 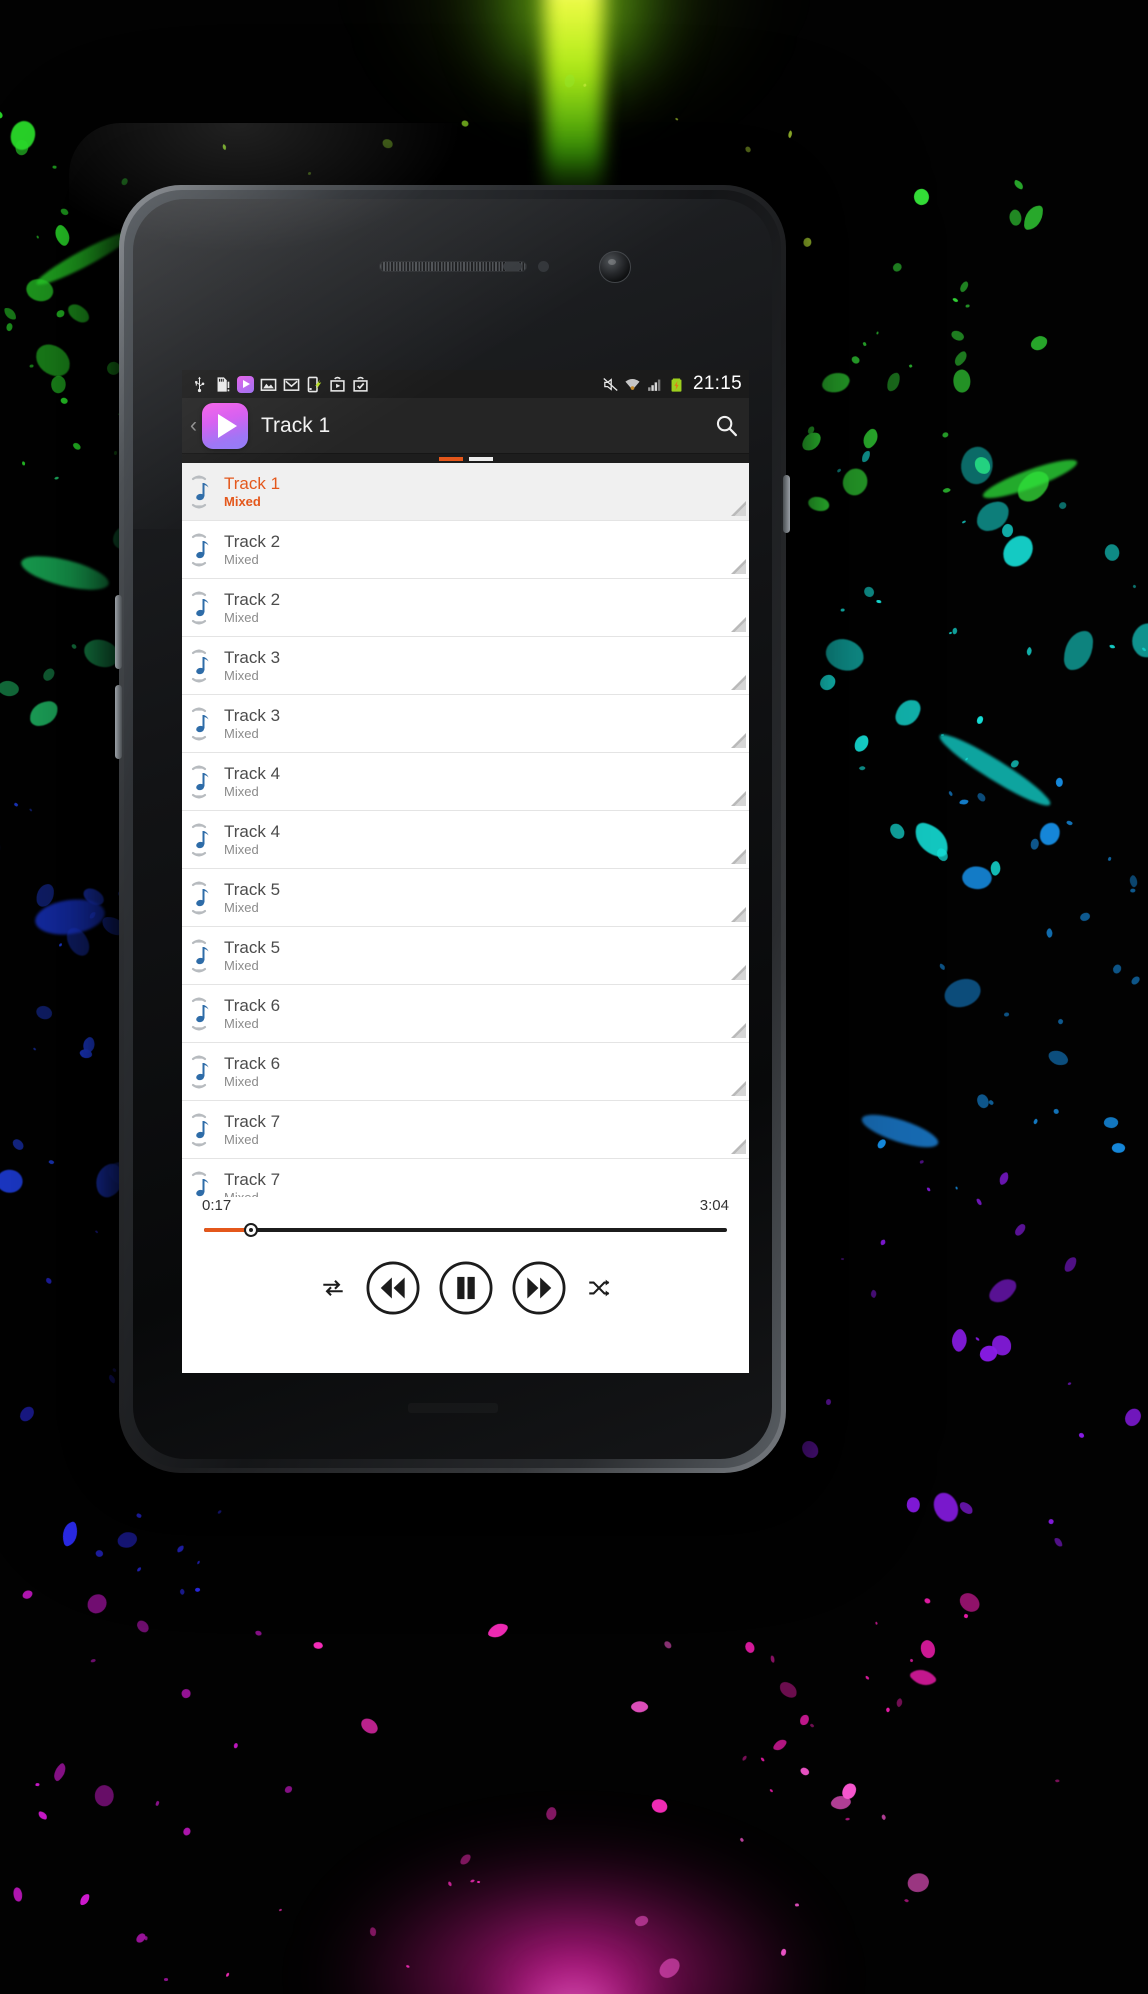 What do you see at coordinates (252, 715) in the screenshot?
I see `track-title: Track 3` at bounding box center [252, 715].